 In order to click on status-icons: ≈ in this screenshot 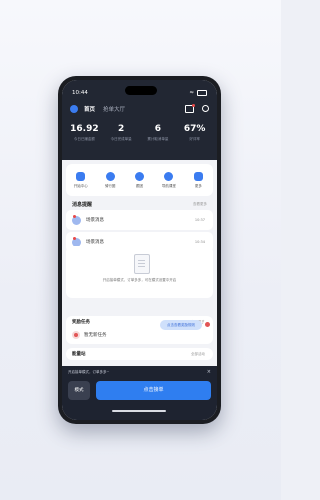, I will do `click(198, 93)`.